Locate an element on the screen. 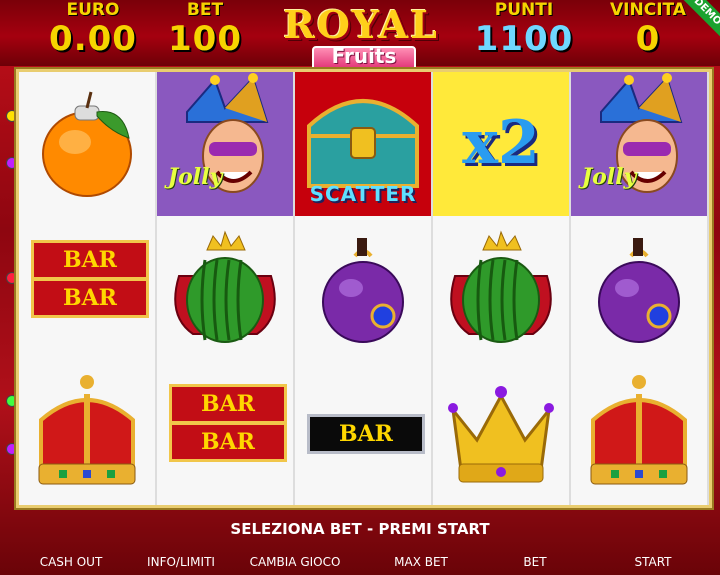 The width and height of the screenshot is (720, 575). game-logo: ROYAL Fruits is located at coordinates (361, 38).